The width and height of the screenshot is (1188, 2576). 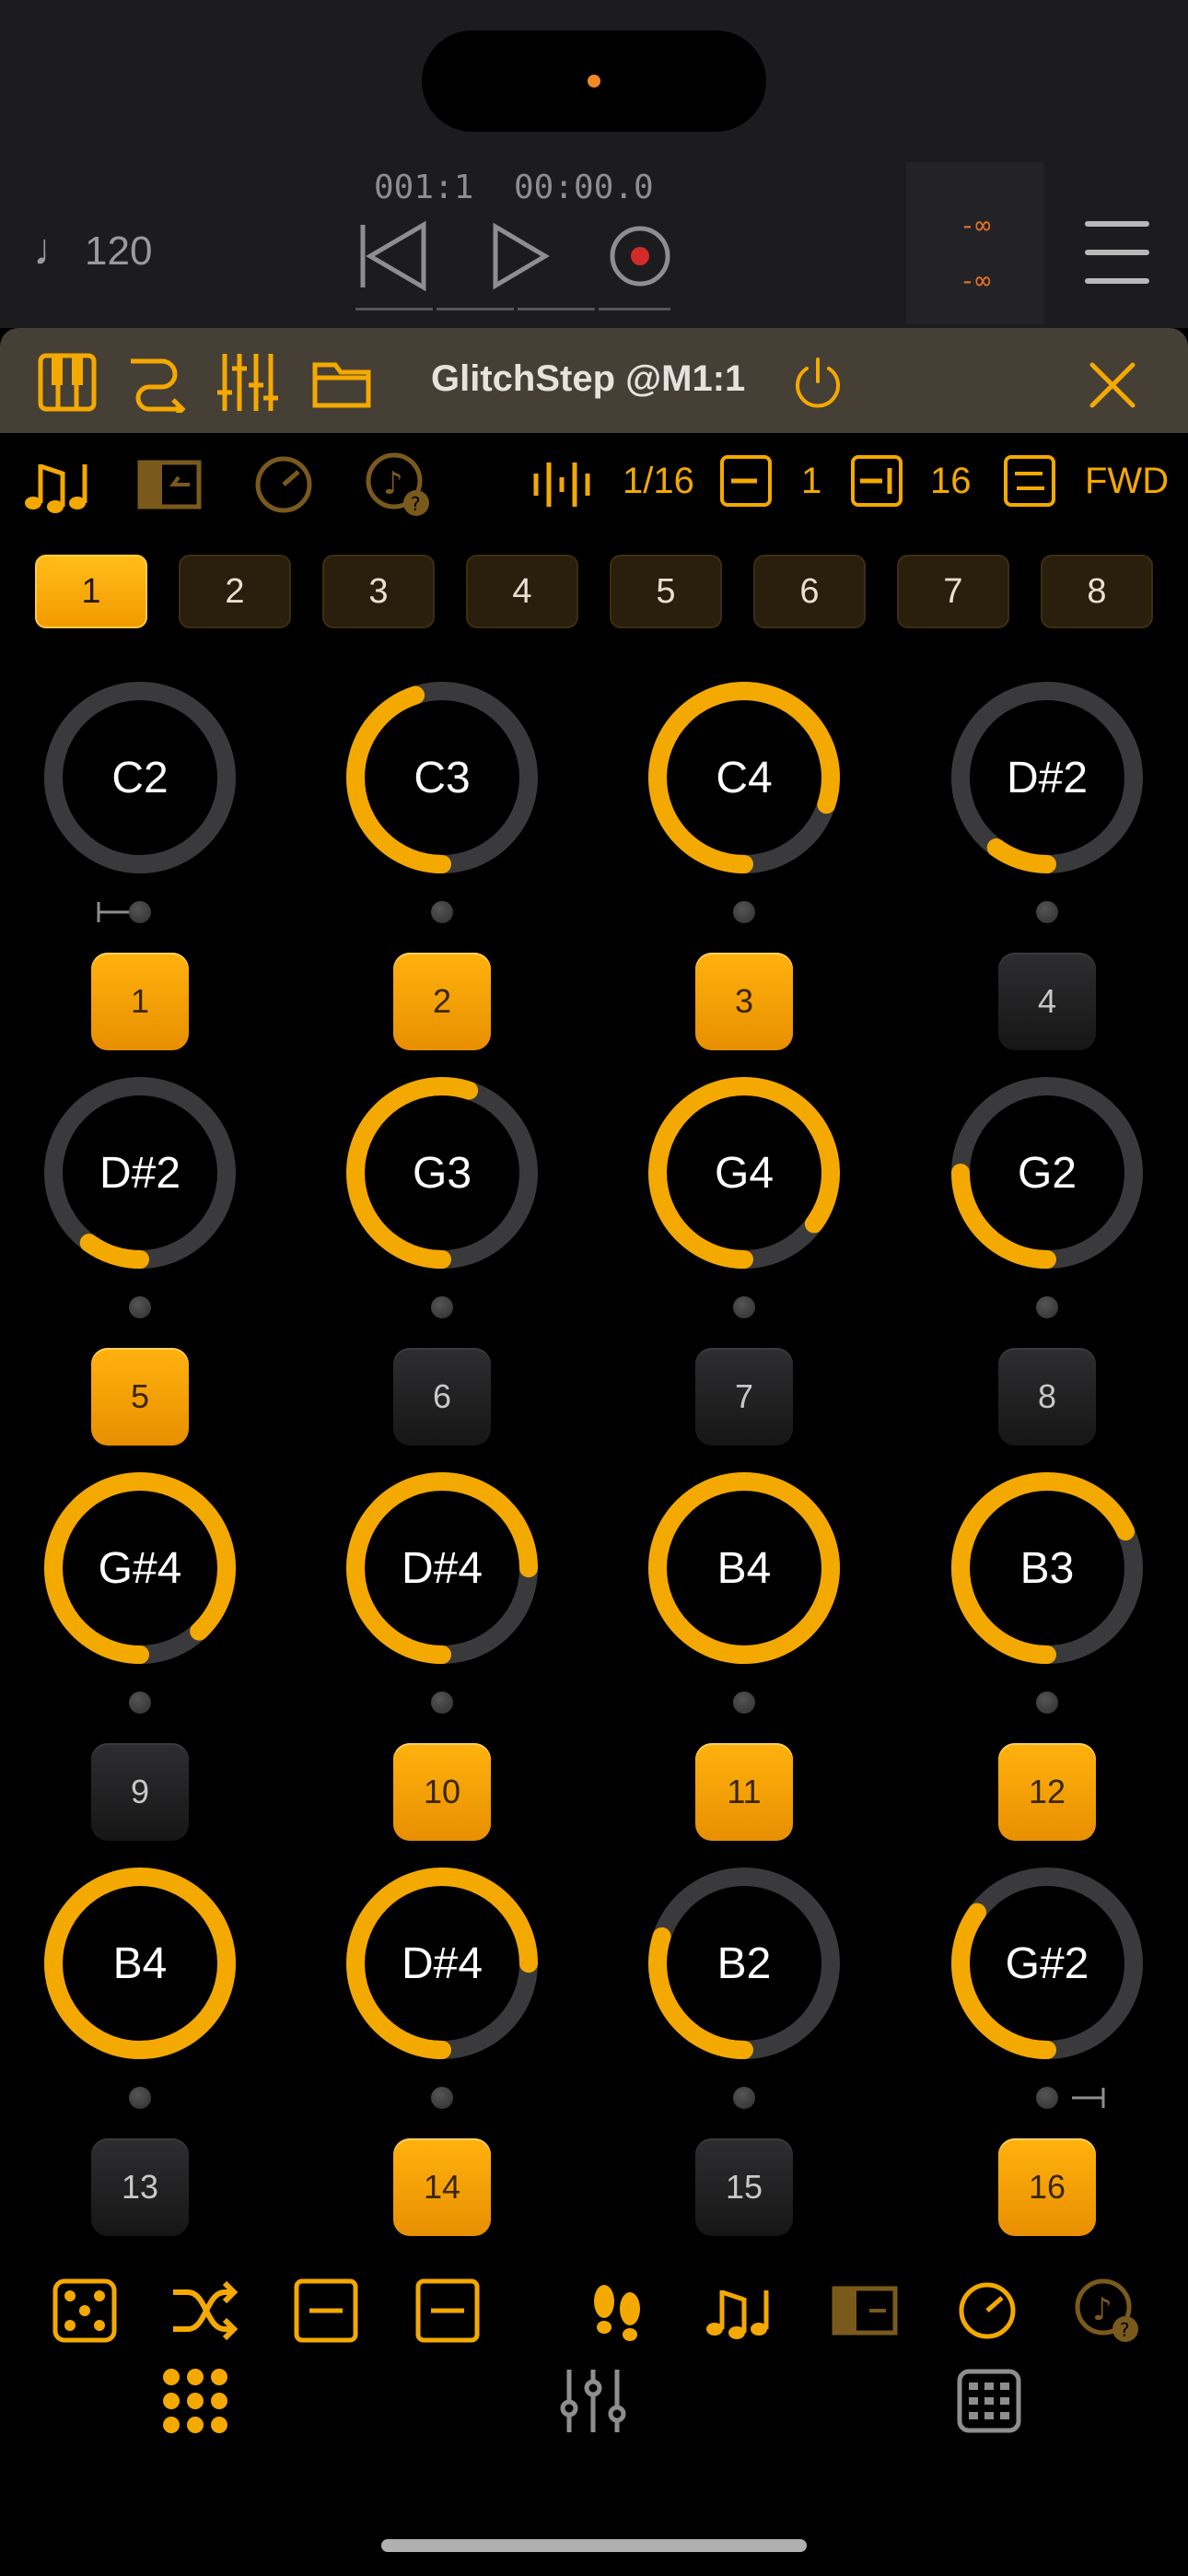 What do you see at coordinates (1117, 252) in the screenshot?
I see `menu-button` at bounding box center [1117, 252].